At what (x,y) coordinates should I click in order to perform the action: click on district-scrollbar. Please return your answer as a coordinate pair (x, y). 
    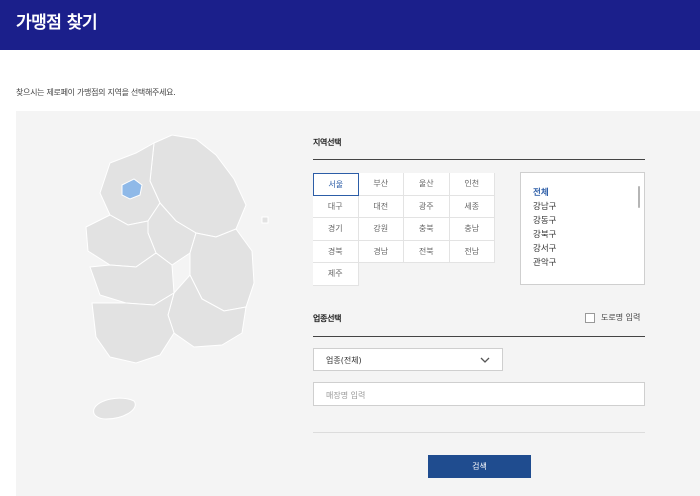
    Looking at the image, I should click on (639, 197).